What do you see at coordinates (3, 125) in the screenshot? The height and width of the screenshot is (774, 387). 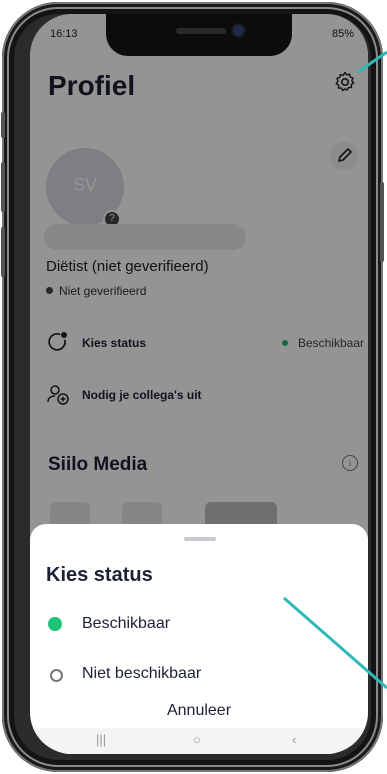 I see `mute-switch` at bounding box center [3, 125].